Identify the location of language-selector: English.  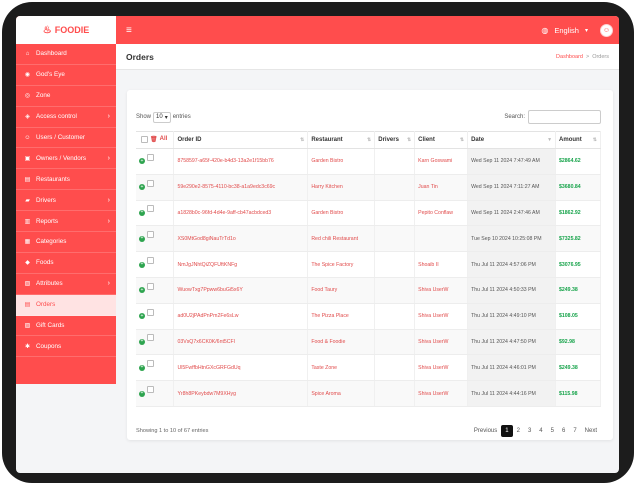
(566, 30).